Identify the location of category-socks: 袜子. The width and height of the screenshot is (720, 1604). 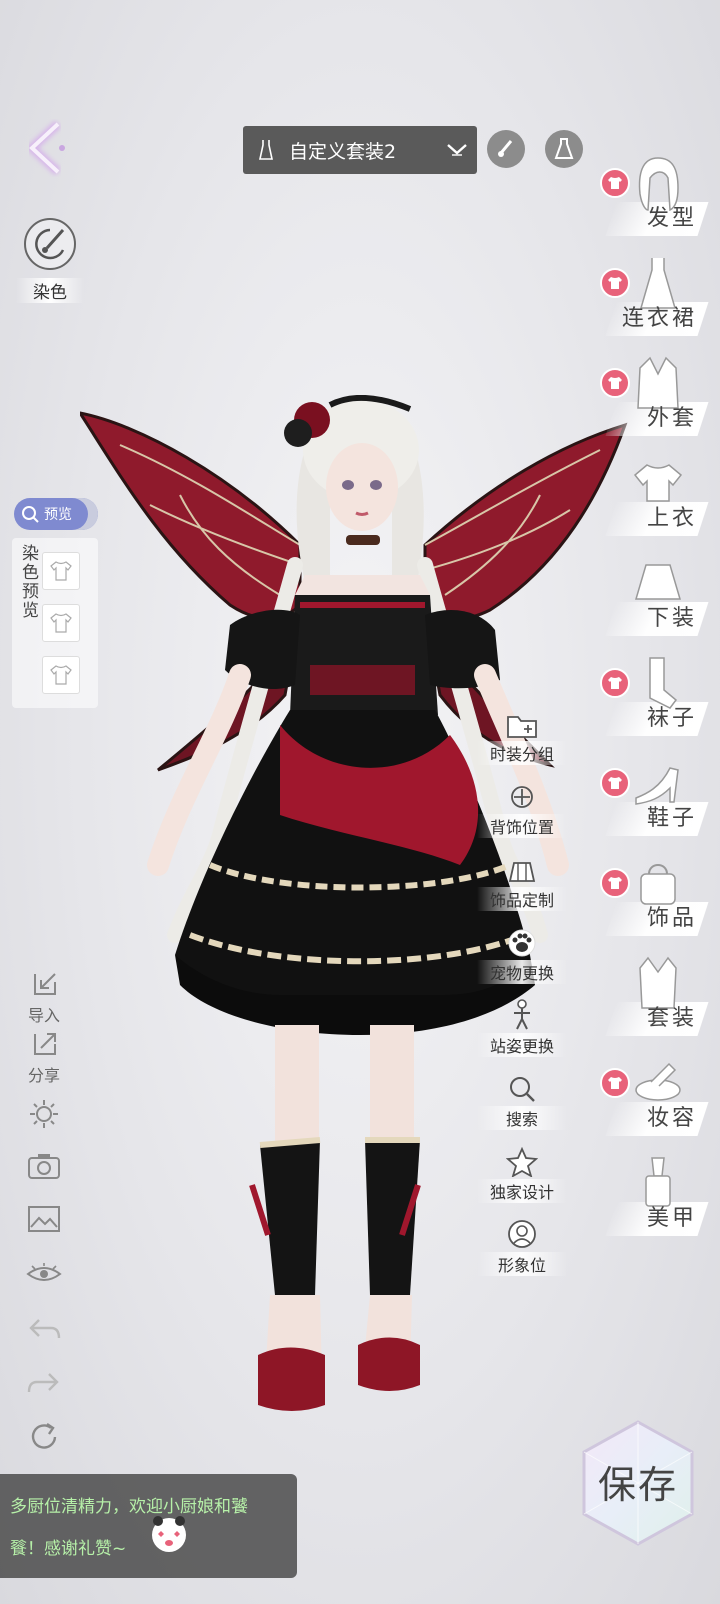
(648, 697).